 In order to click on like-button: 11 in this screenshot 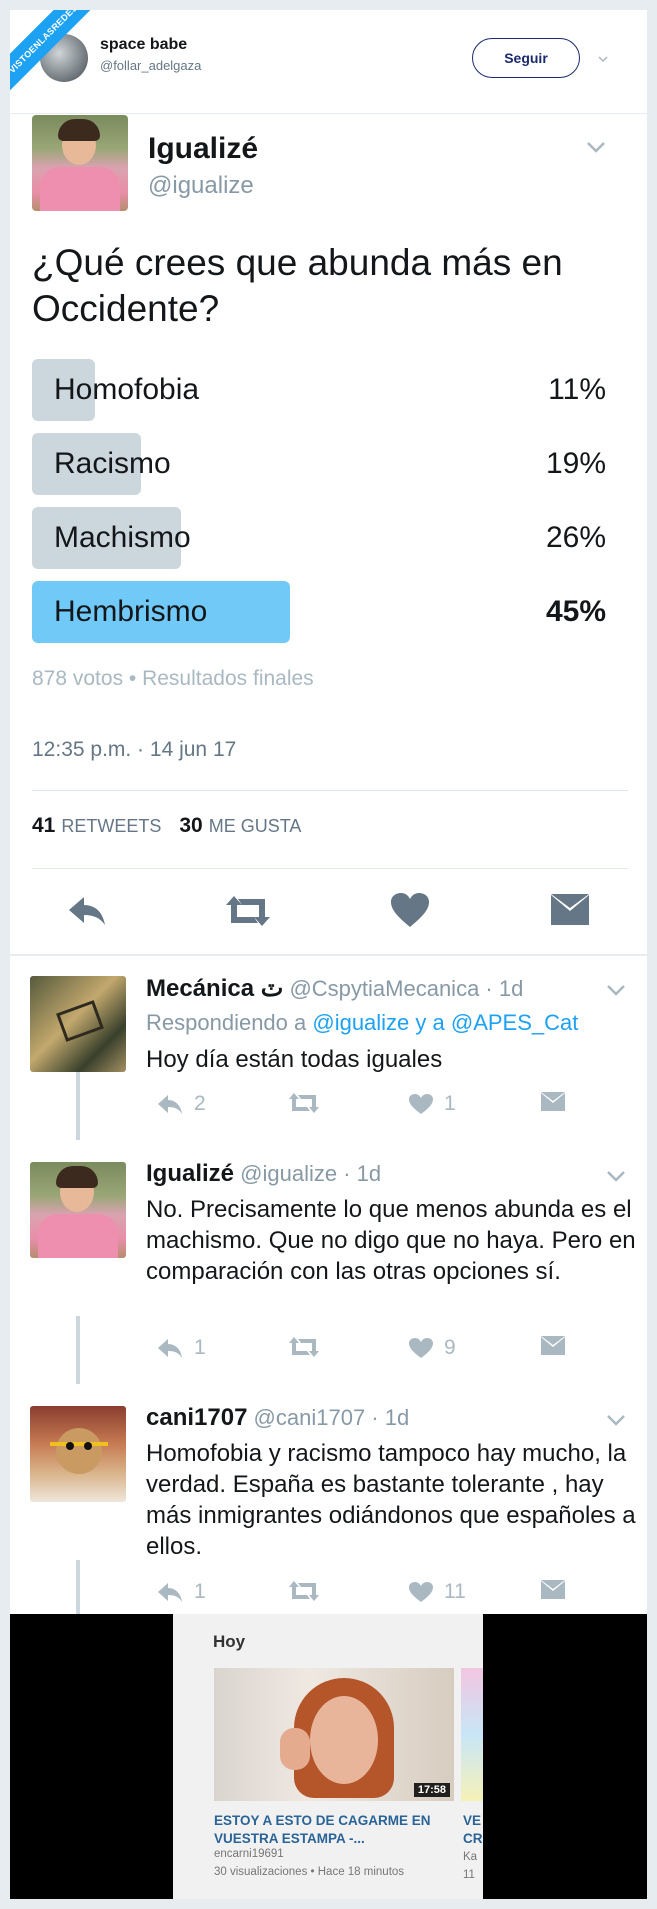, I will do `click(437, 1592)`.